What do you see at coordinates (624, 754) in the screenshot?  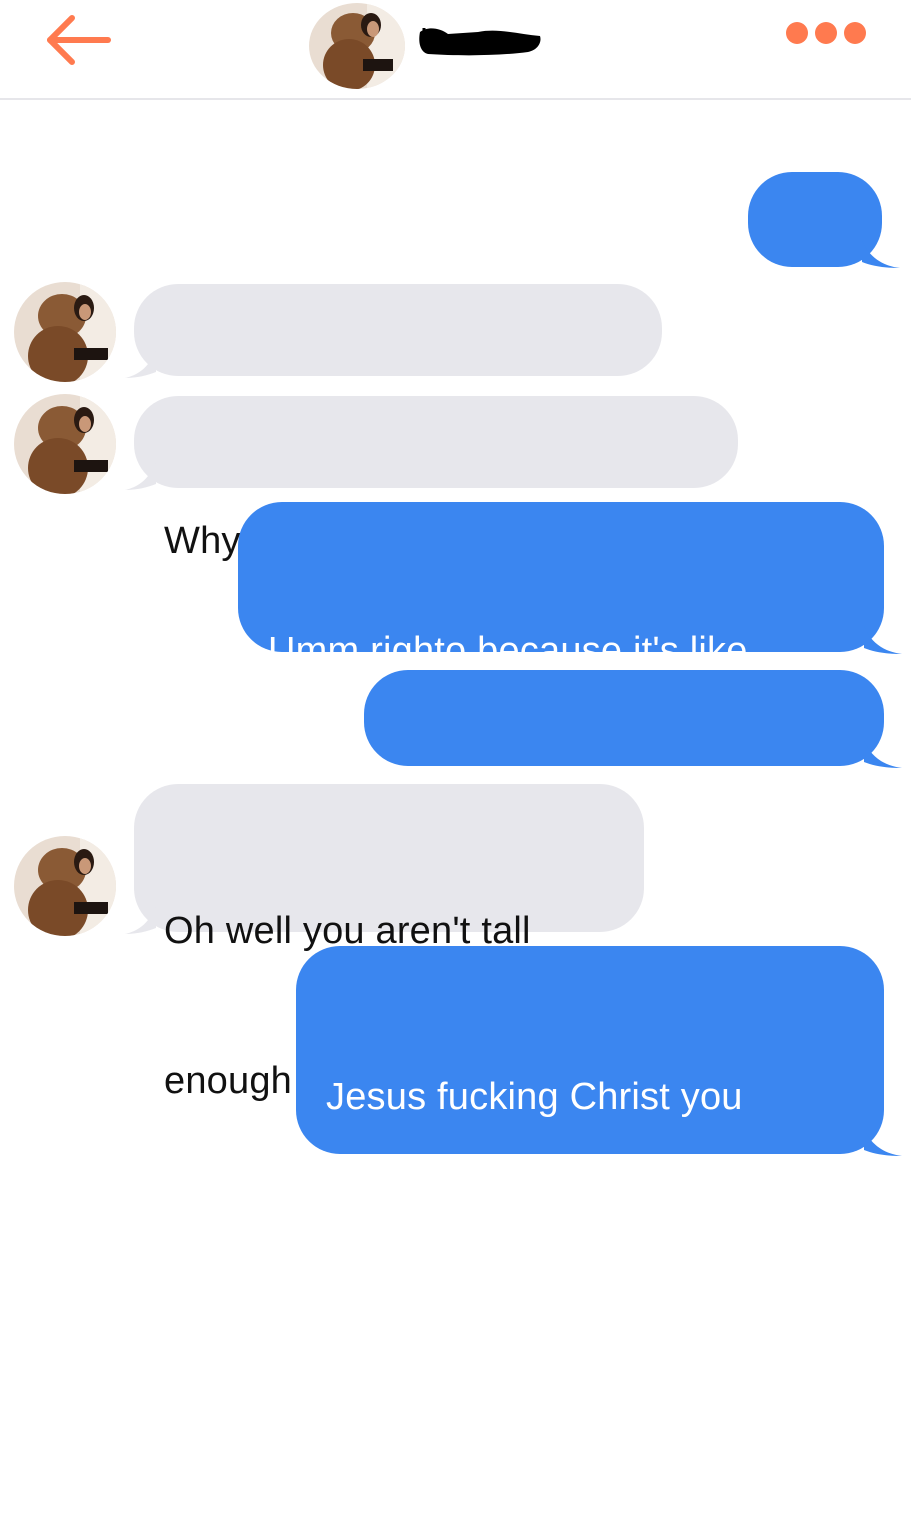 I see `outgoing-message: So save them the time` at bounding box center [624, 754].